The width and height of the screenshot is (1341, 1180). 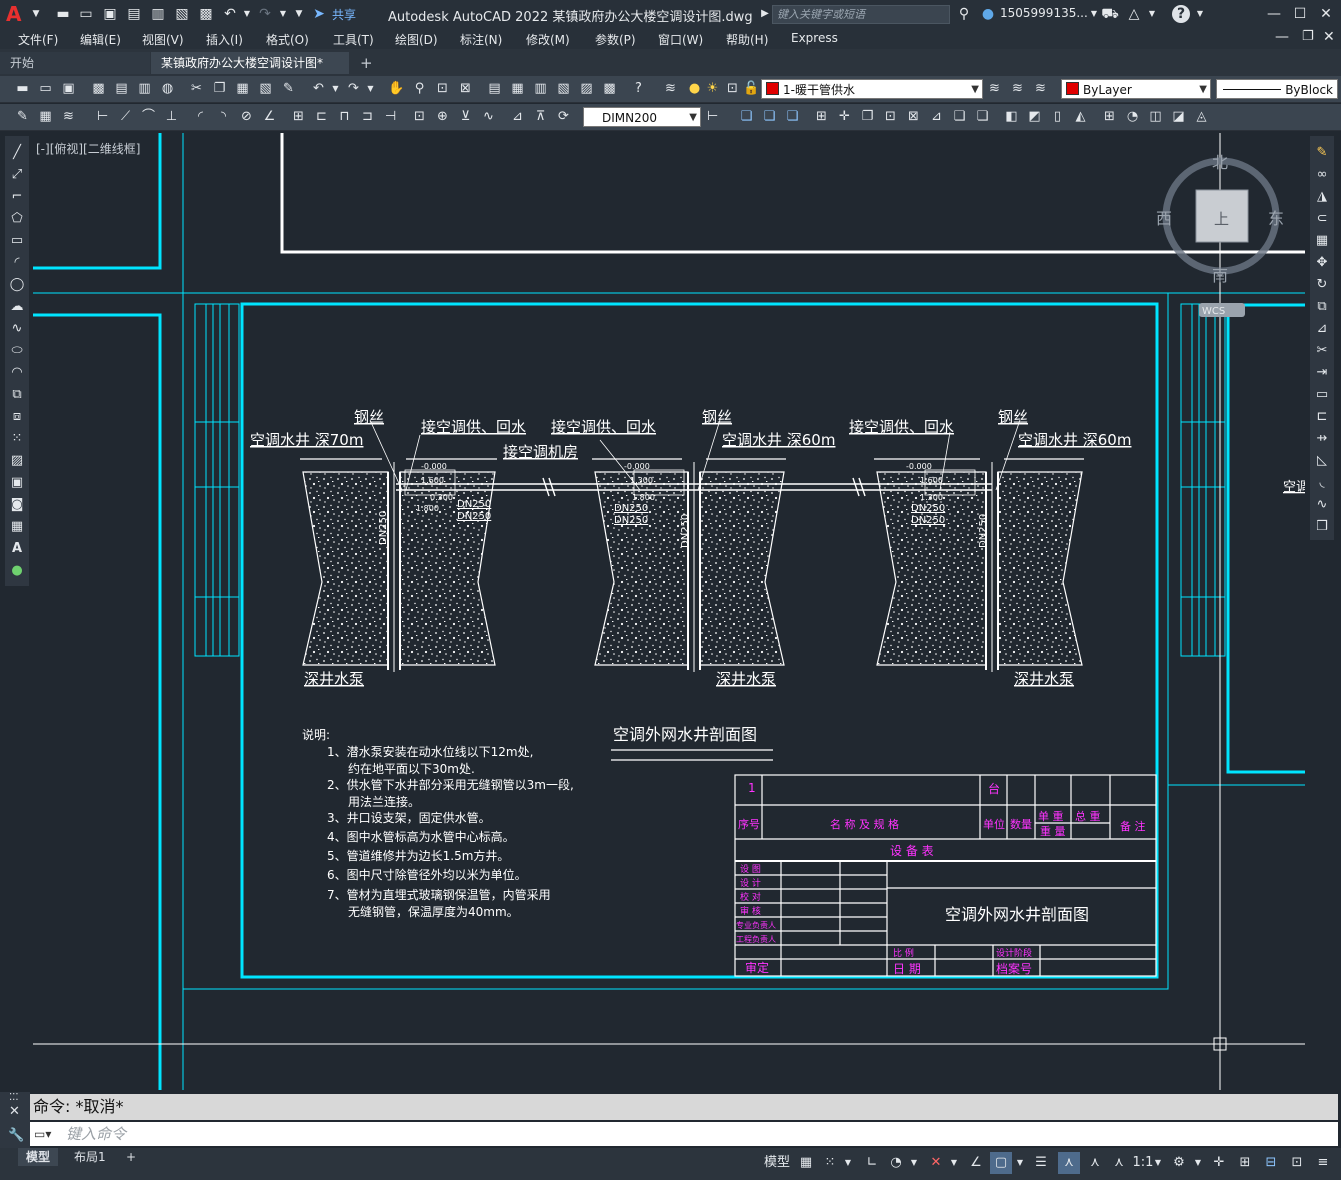 What do you see at coordinates (17, 373) in the screenshot?
I see `ellipse-arc-icon: ◠` at bounding box center [17, 373].